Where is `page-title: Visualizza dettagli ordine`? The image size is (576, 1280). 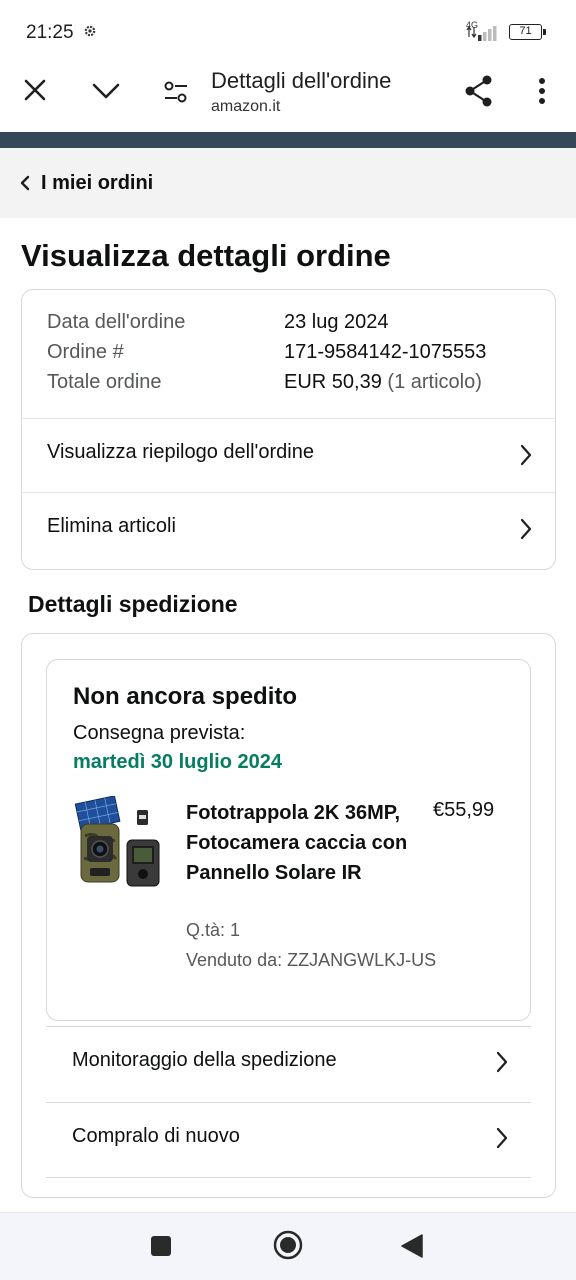 page-title: Visualizza dettagli ordine is located at coordinates (206, 255).